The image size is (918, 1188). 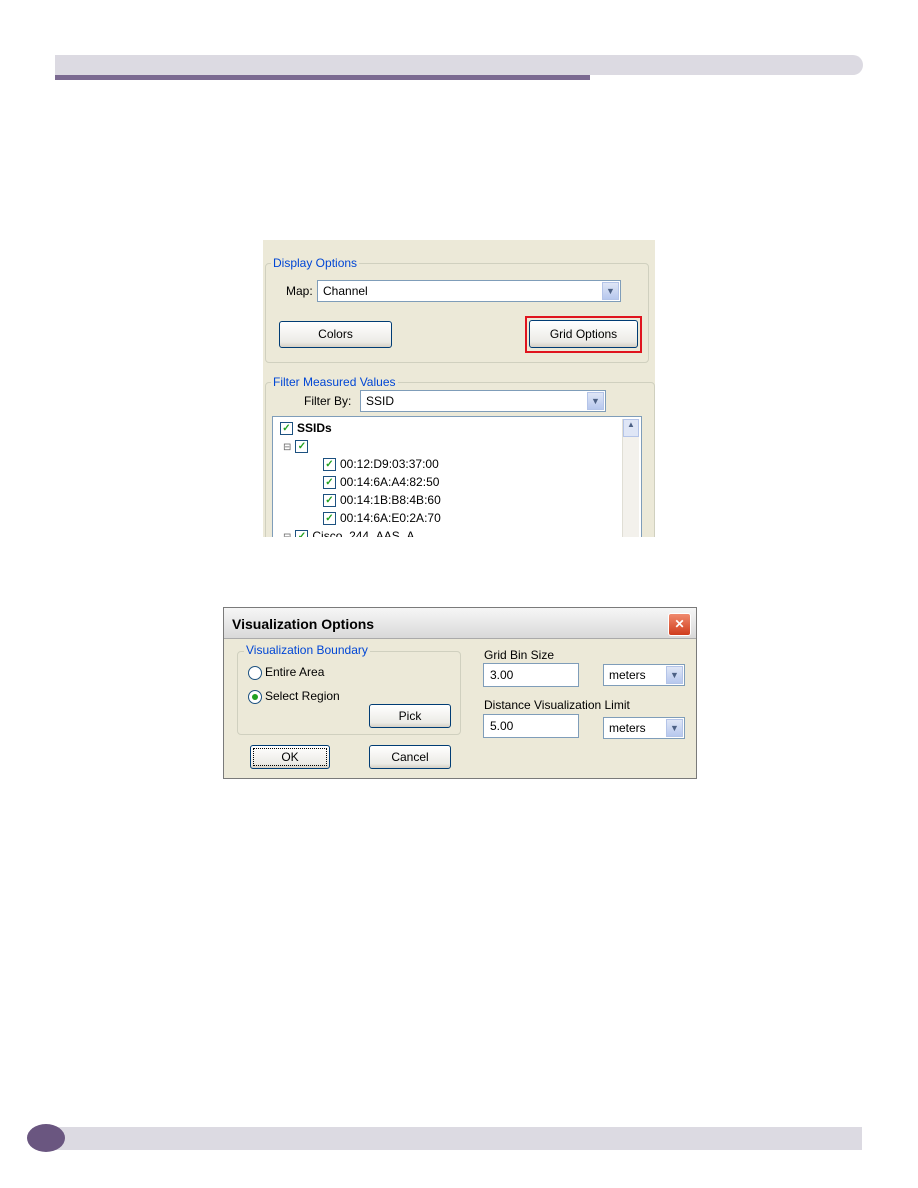 I want to click on grid-bin-unit-value: meters, so click(x=627, y=675).